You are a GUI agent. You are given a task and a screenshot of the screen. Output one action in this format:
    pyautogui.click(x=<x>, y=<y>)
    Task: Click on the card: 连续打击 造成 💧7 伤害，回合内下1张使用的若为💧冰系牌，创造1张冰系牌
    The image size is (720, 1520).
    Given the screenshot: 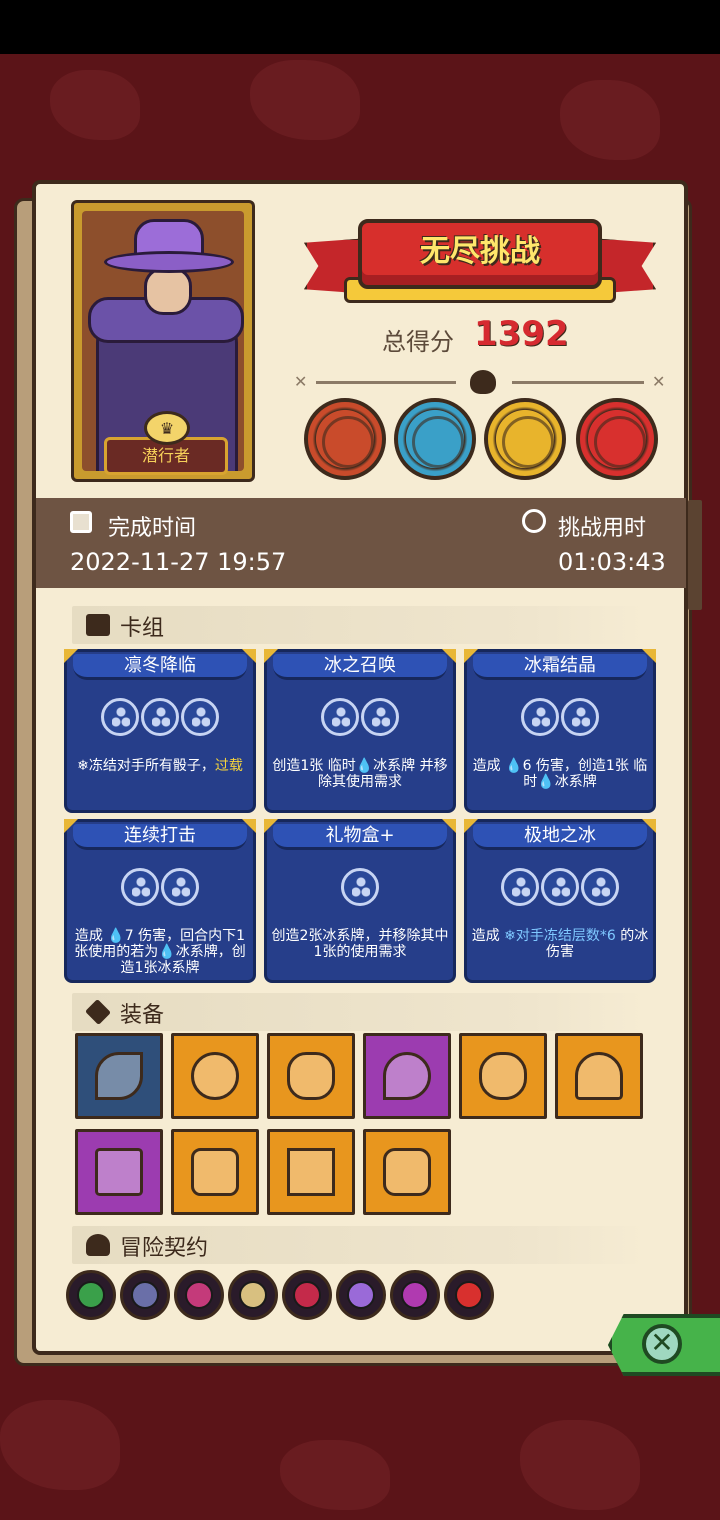 What is the action you would take?
    pyautogui.click(x=160, y=901)
    